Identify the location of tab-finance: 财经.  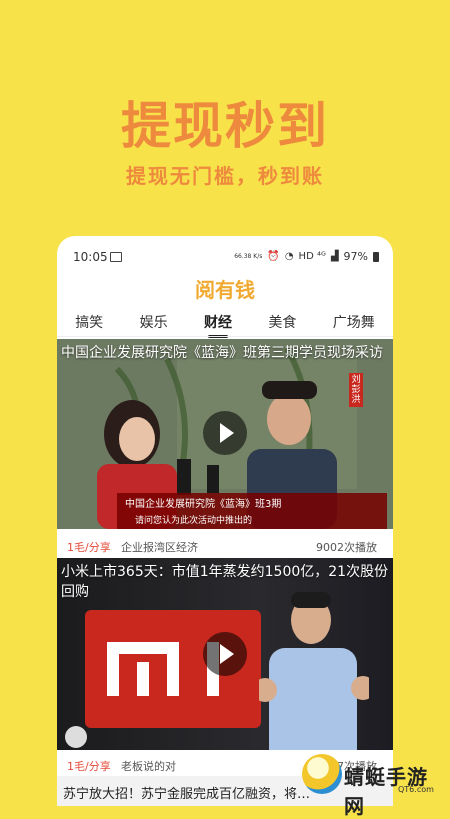
(218, 323).